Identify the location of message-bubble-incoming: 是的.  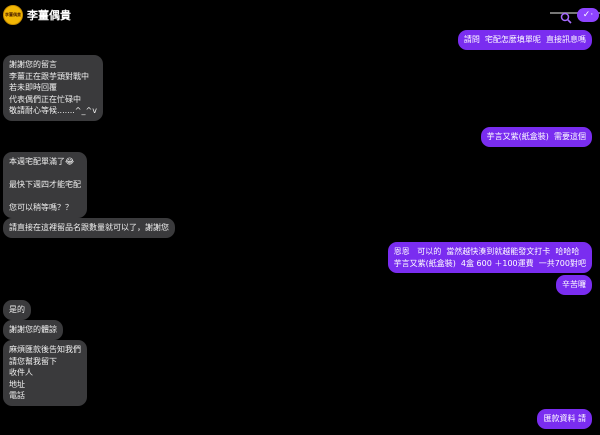
(17, 310).